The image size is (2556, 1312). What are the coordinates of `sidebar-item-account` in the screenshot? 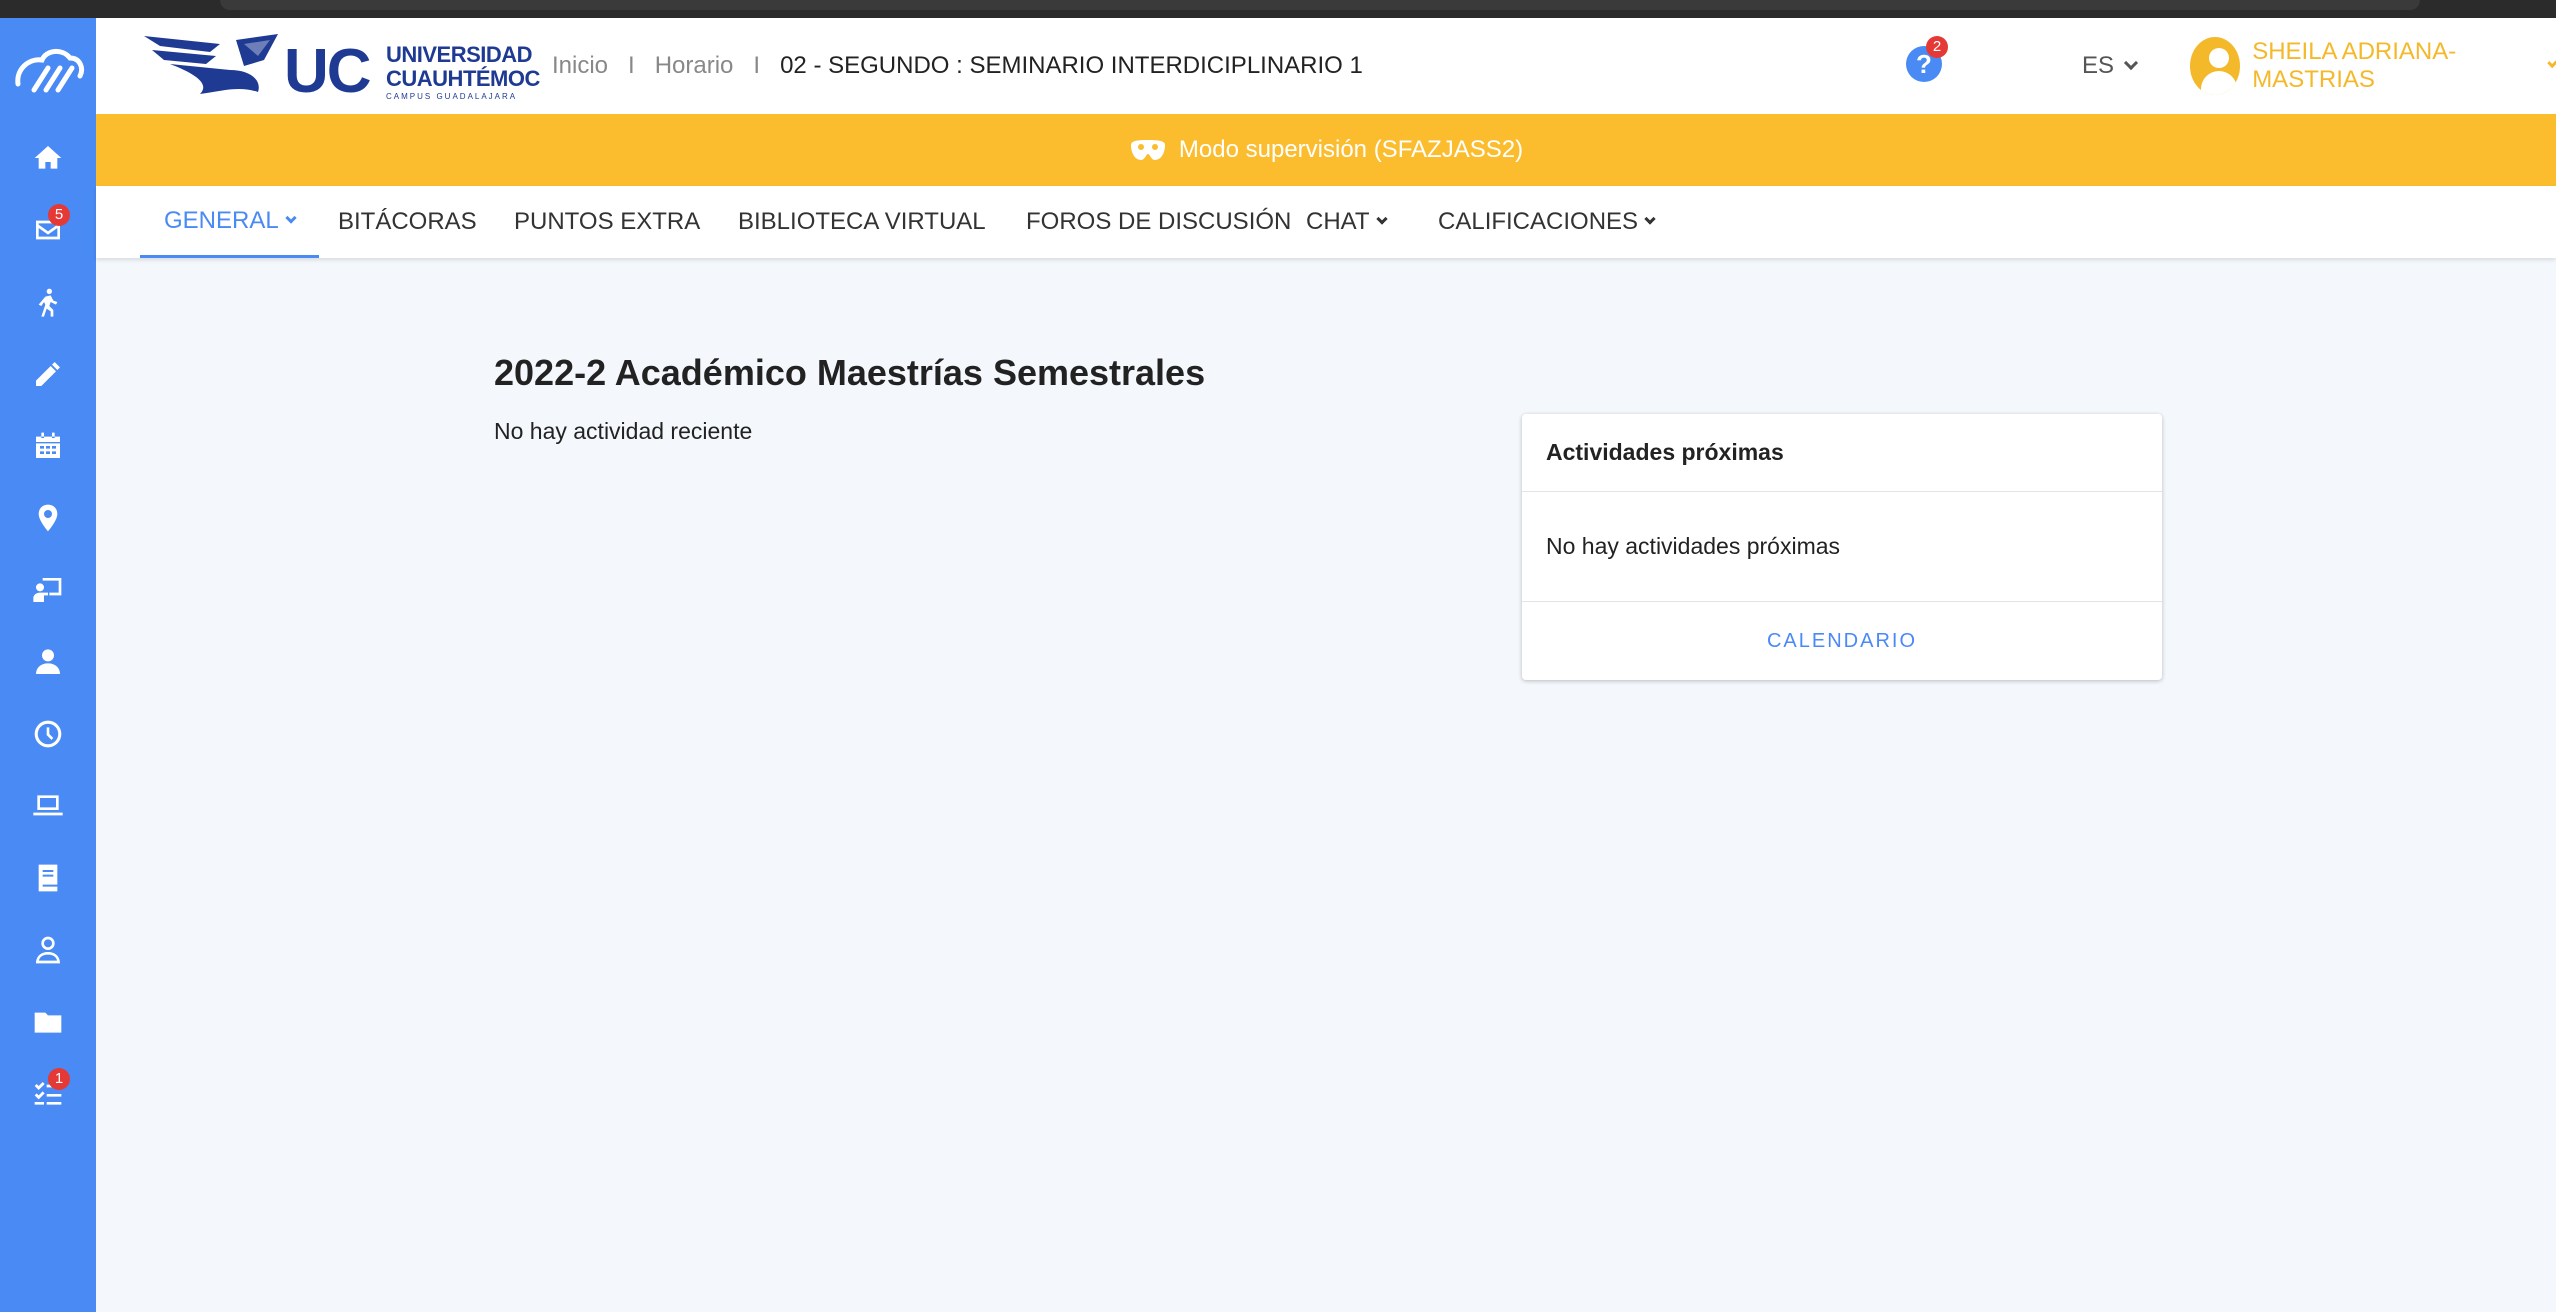 It's located at (48, 950).